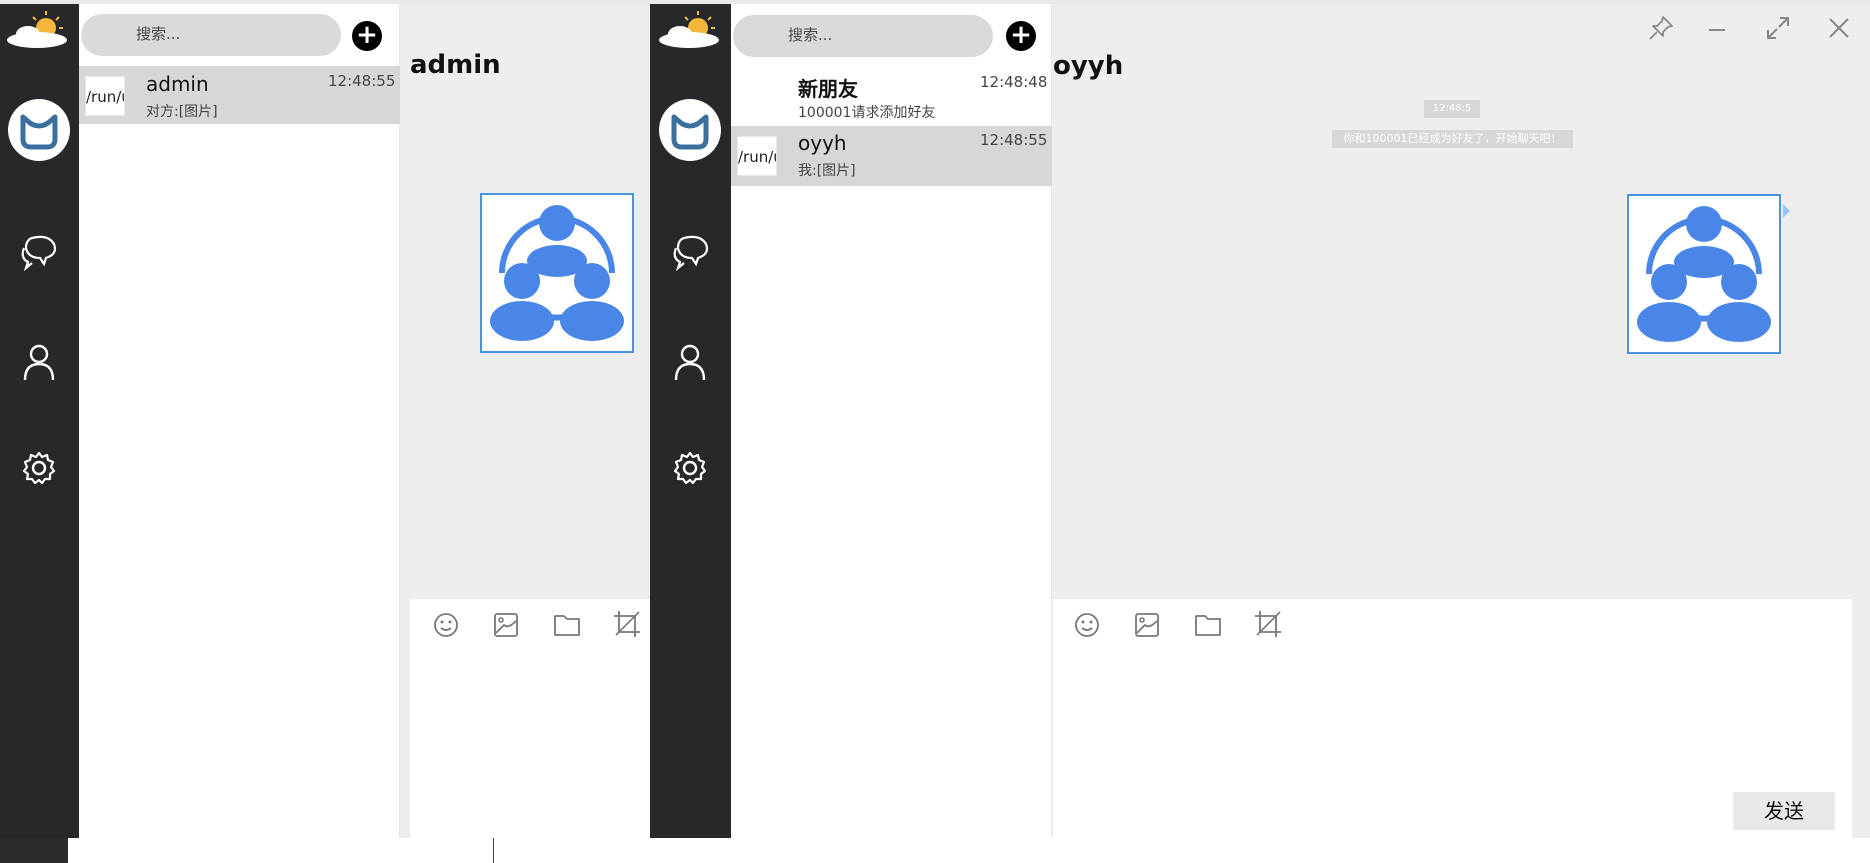  What do you see at coordinates (1778, 28) in the screenshot?
I see `maximize-icon` at bounding box center [1778, 28].